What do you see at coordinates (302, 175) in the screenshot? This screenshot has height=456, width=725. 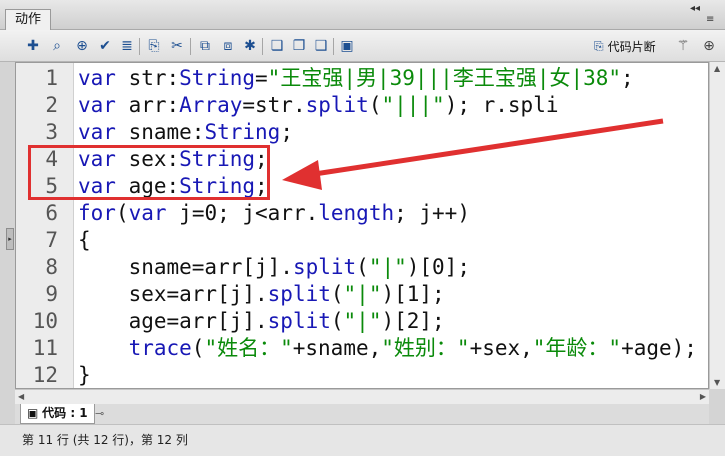 I see `annotation-arrow-head` at bounding box center [302, 175].